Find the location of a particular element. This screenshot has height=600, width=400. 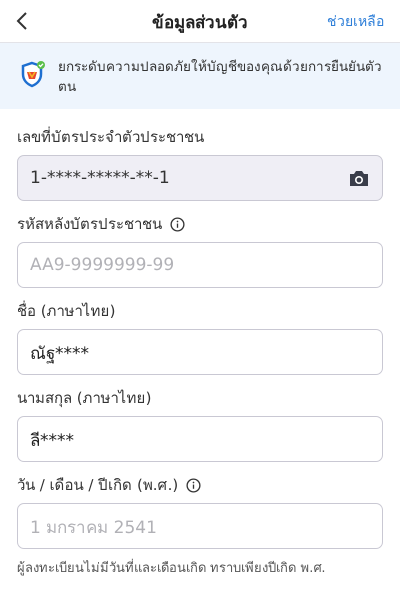

page-title: ข้อมูลส่วนตัว is located at coordinates (200, 23).